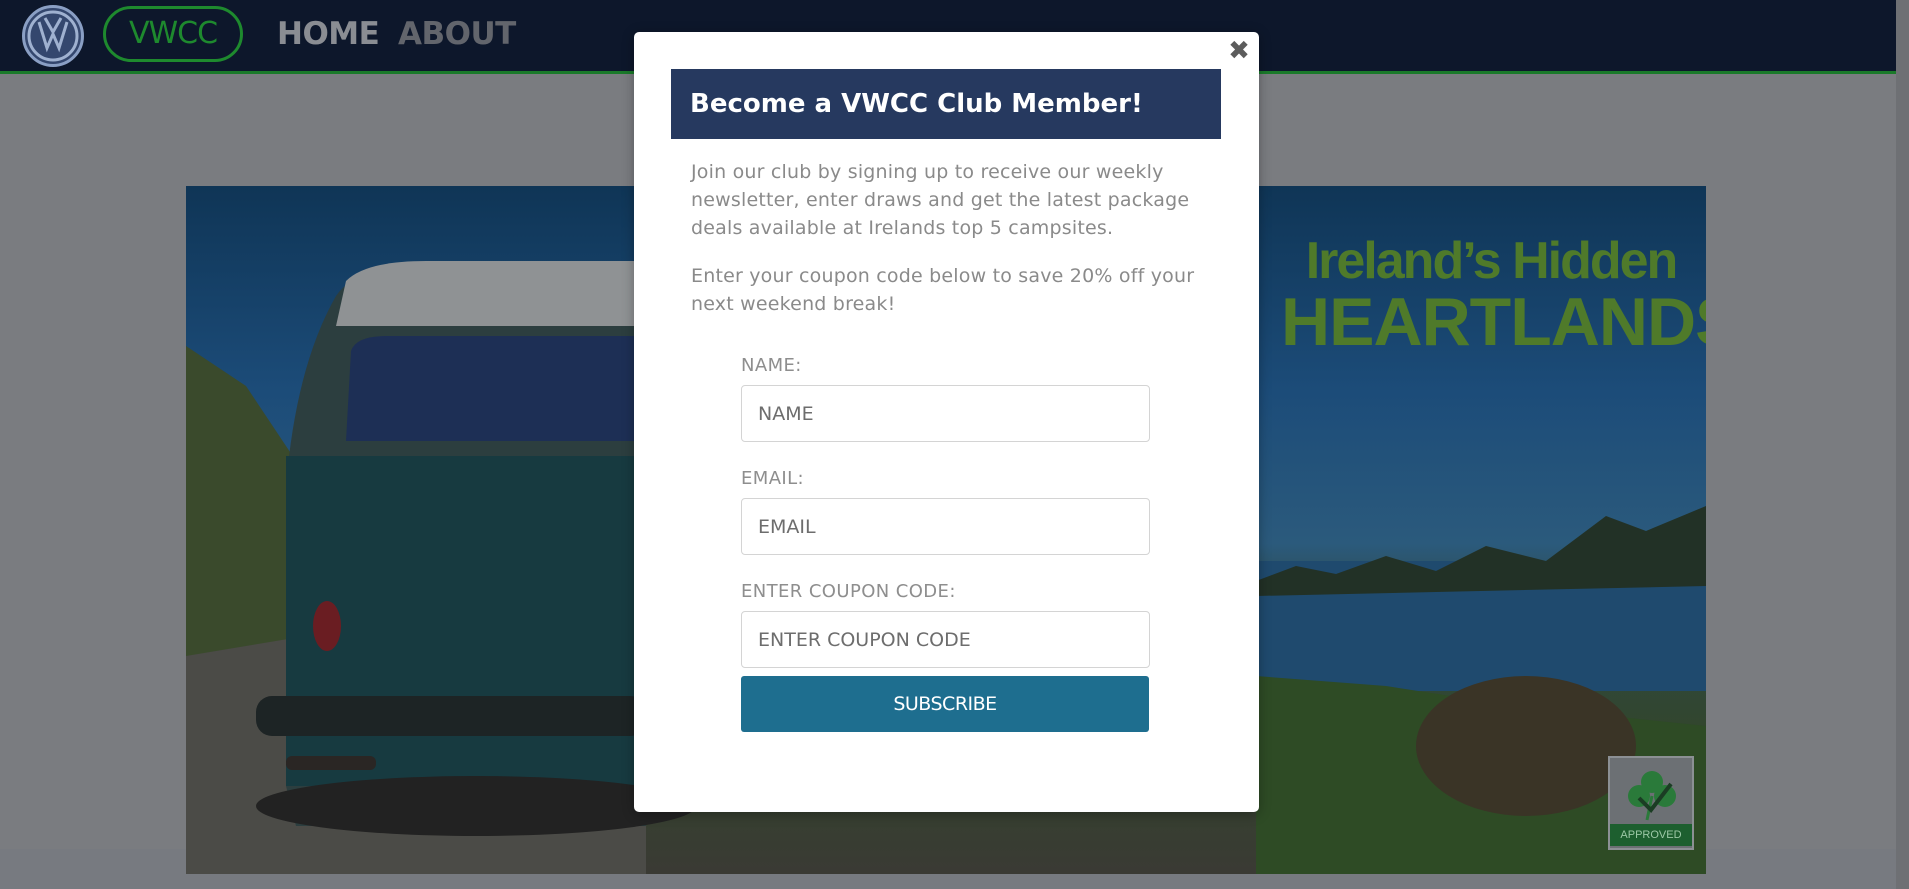 Image resolution: width=1909 pixels, height=889 pixels. I want to click on vw-logo-icon, so click(53, 36).